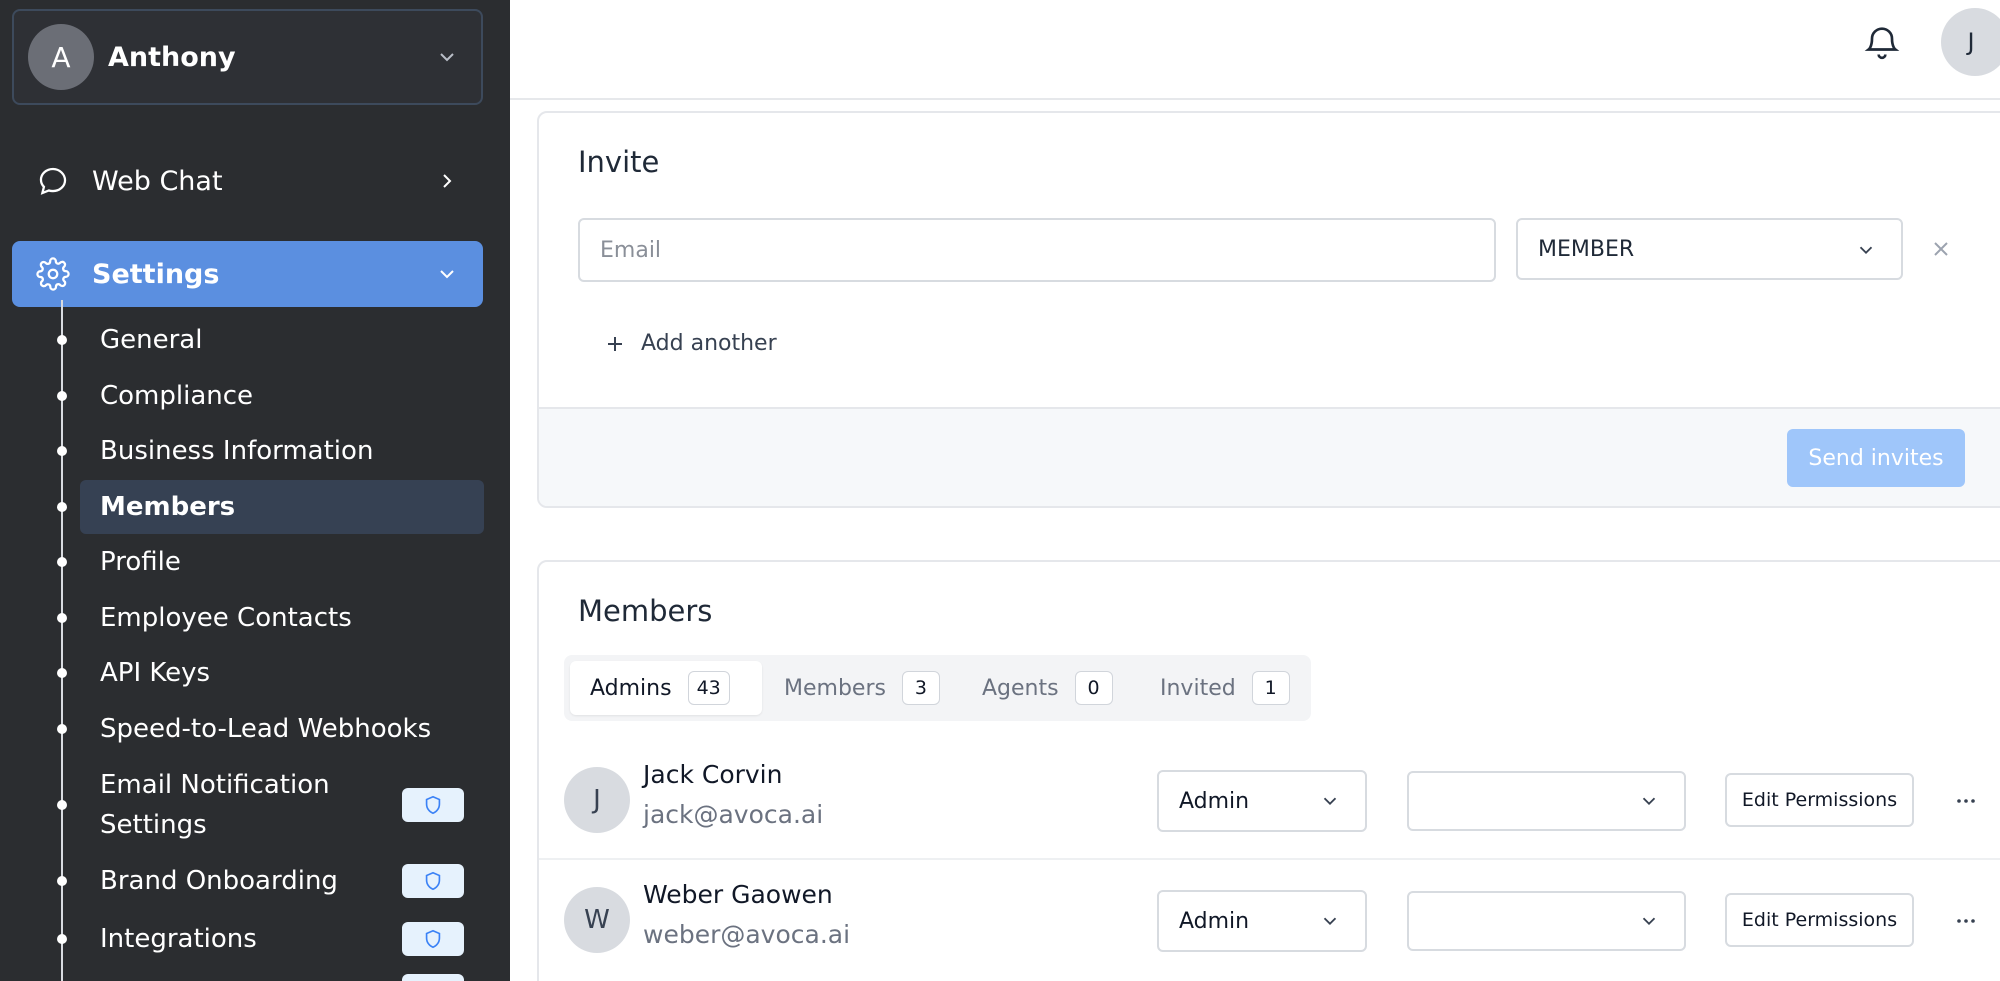 The height and width of the screenshot is (981, 2000). What do you see at coordinates (270, 396) in the screenshot?
I see `sidebar-item-compliance: Compliance` at bounding box center [270, 396].